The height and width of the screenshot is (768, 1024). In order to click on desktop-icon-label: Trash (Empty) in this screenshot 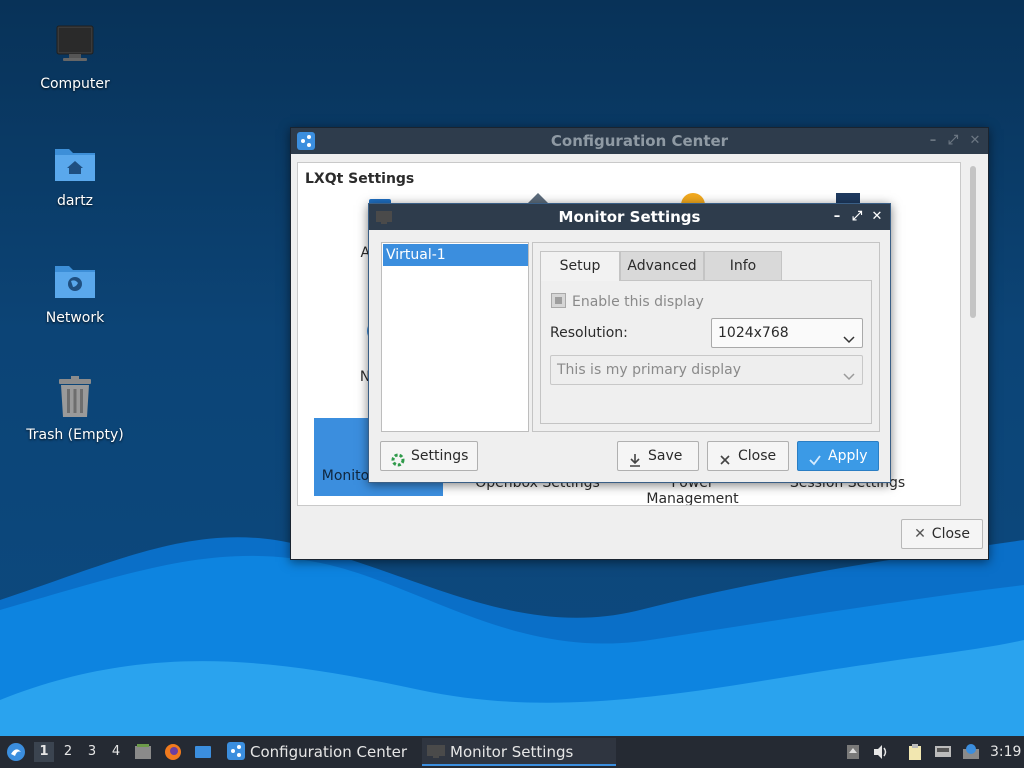, I will do `click(75, 435)`.